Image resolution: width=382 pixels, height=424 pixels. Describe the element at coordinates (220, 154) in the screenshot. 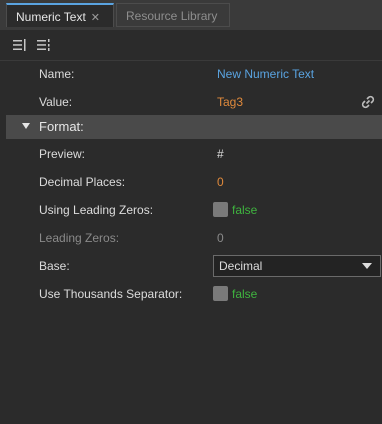

I see `preview-value: #` at that location.